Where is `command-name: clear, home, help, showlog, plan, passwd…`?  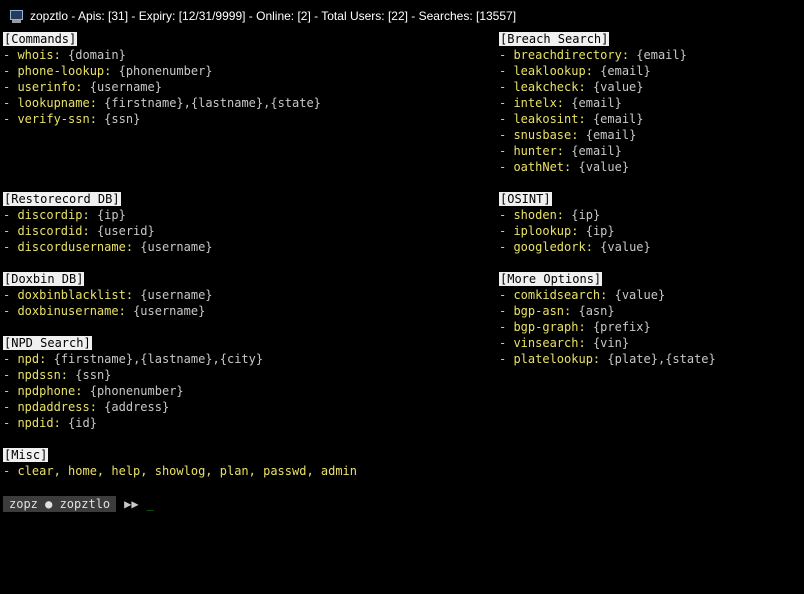
command-name: clear, home, help, showlog, plan, passwd… is located at coordinates (187, 471).